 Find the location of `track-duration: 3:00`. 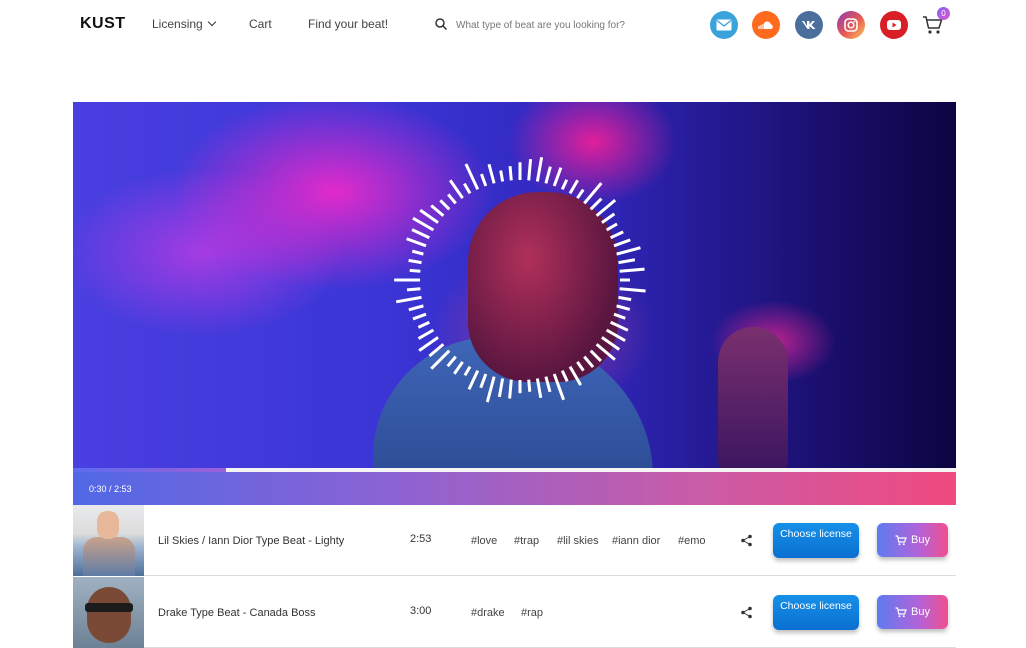

track-duration: 3:00 is located at coordinates (421, 611).